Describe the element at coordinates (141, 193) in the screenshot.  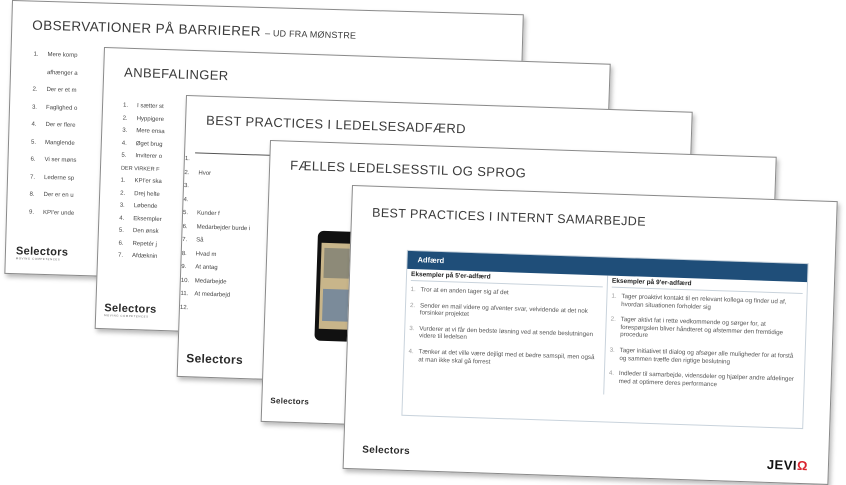
I see `list-item: 2.Drej helte` at that location.